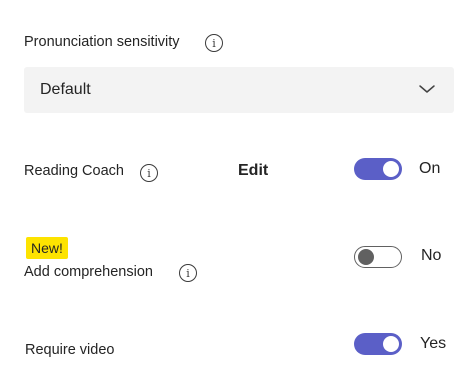  I want to click on add-comprehension-label: Add comprehension, so click(88, 272).